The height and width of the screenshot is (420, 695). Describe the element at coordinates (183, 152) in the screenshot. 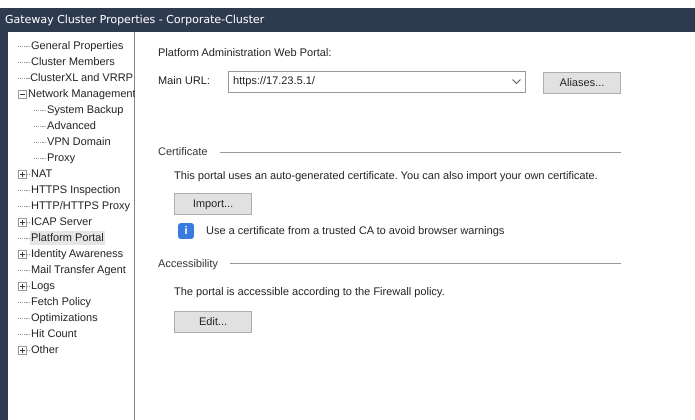

I see `section-title: Certificate` at that location.